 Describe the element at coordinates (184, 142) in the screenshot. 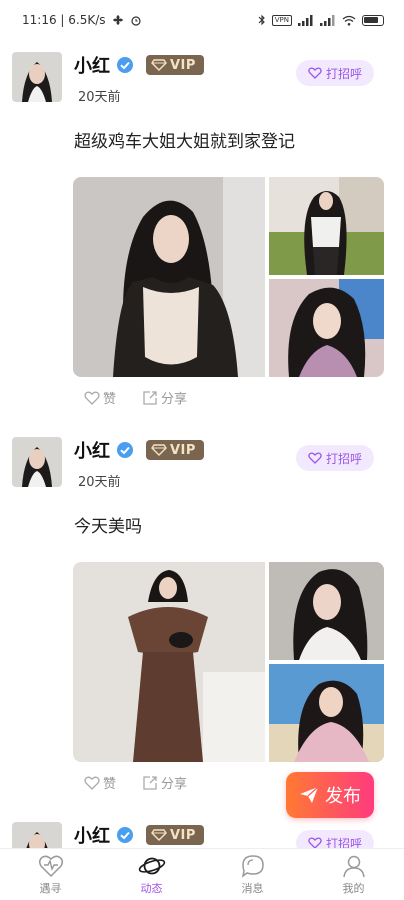

I see `post-content: 超级鸡车大姐大姐就到家登记` at that location.